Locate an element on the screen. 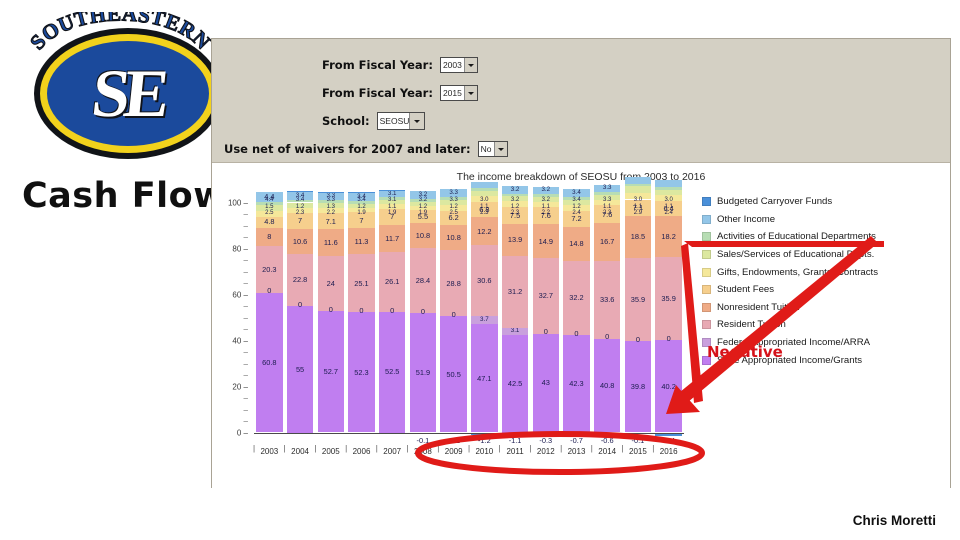 The height and width of the screenshot is (540, 960). legend-item: Student Fees is located at coordinates (822, 290).